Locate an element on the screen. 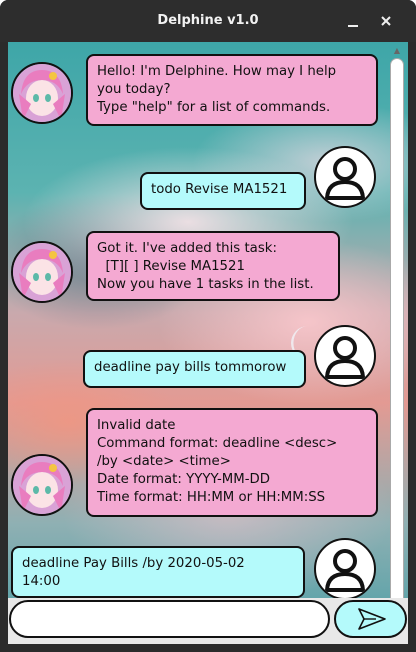  message-input is located at coordinates (169, 619).